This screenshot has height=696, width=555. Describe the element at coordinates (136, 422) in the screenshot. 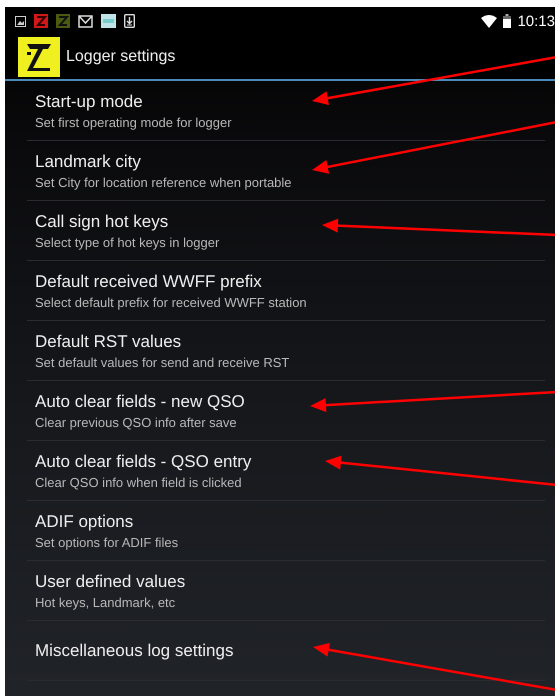

I see `item-summary: Clear previous QSO info after save` at that location.